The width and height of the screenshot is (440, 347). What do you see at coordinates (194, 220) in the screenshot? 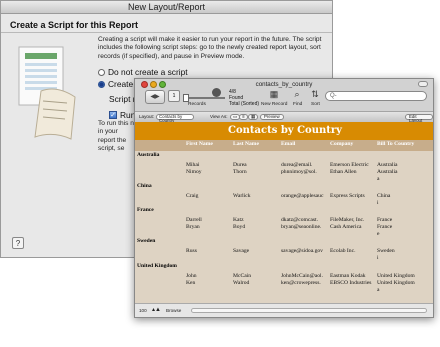
I see `first-name-cell: Darrell` at bounding box center [194, 220].